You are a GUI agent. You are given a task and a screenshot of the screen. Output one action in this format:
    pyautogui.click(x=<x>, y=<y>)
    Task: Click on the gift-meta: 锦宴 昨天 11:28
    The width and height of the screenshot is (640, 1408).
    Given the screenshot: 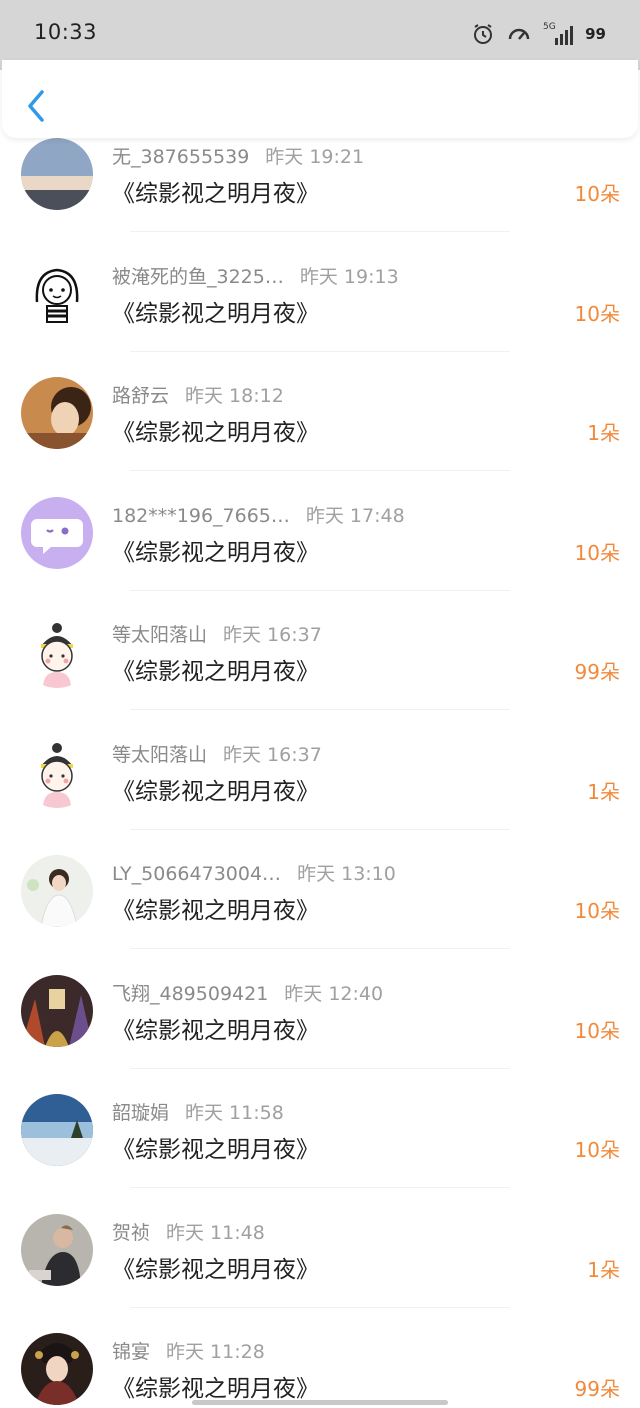 What is the action you would take?
    pyautogui.click(x=188, y=1350)
    